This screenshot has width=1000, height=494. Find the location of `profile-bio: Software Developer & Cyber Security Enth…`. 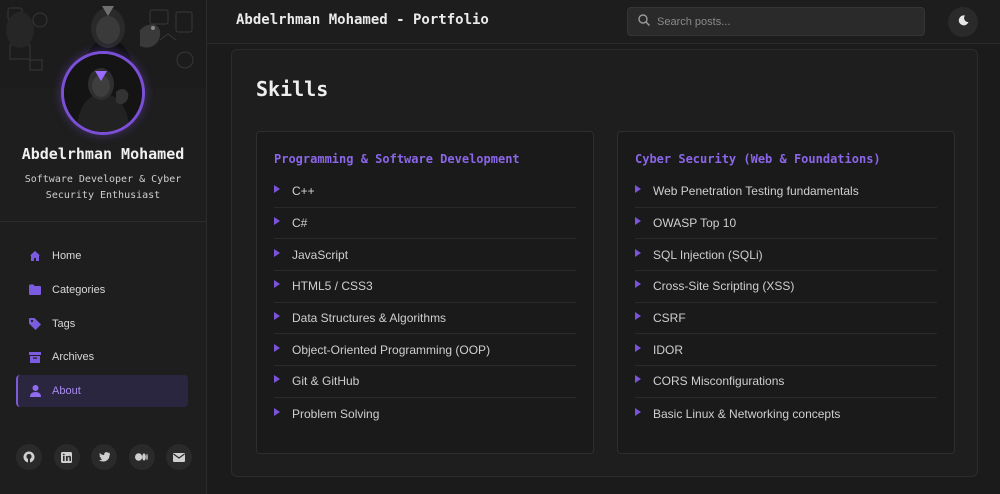

profile-bio: Software Developer & Cyber Security Enth… is located at coordinates (103, 187).